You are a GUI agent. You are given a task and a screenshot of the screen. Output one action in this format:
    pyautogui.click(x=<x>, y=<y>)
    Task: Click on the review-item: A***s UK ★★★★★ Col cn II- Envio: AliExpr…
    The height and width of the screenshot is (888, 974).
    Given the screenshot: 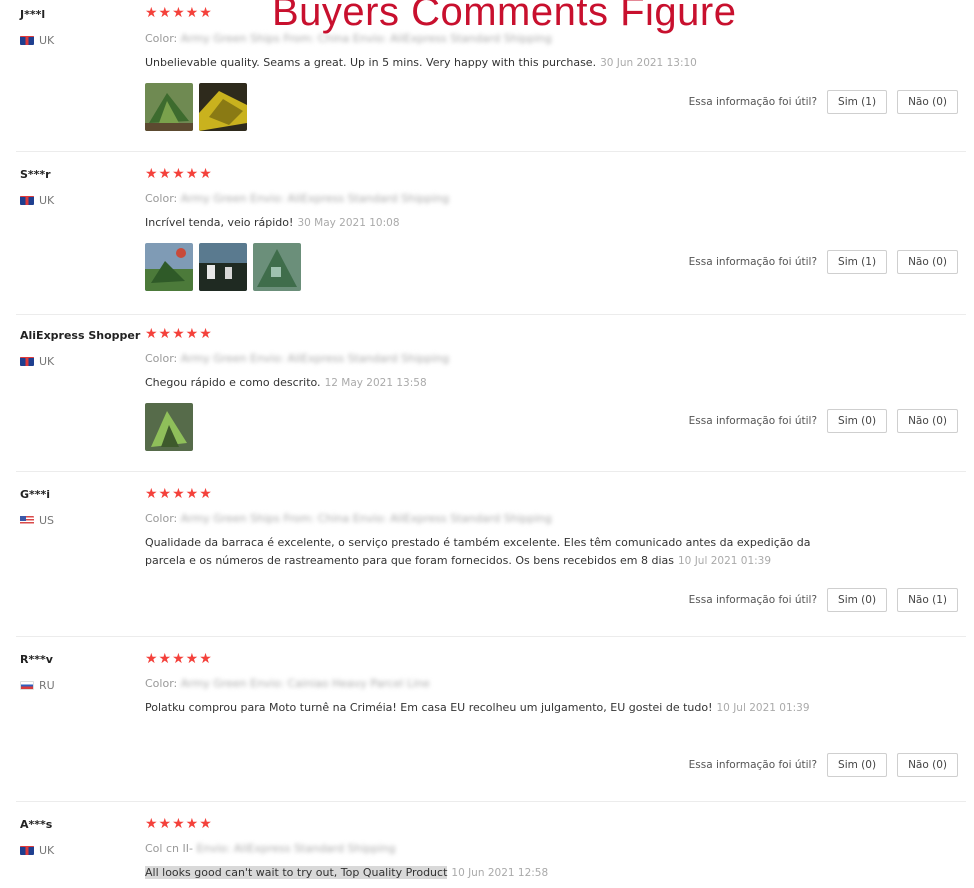 What is the action you would take?
    pyautogui.click(x=487, y=845)
    